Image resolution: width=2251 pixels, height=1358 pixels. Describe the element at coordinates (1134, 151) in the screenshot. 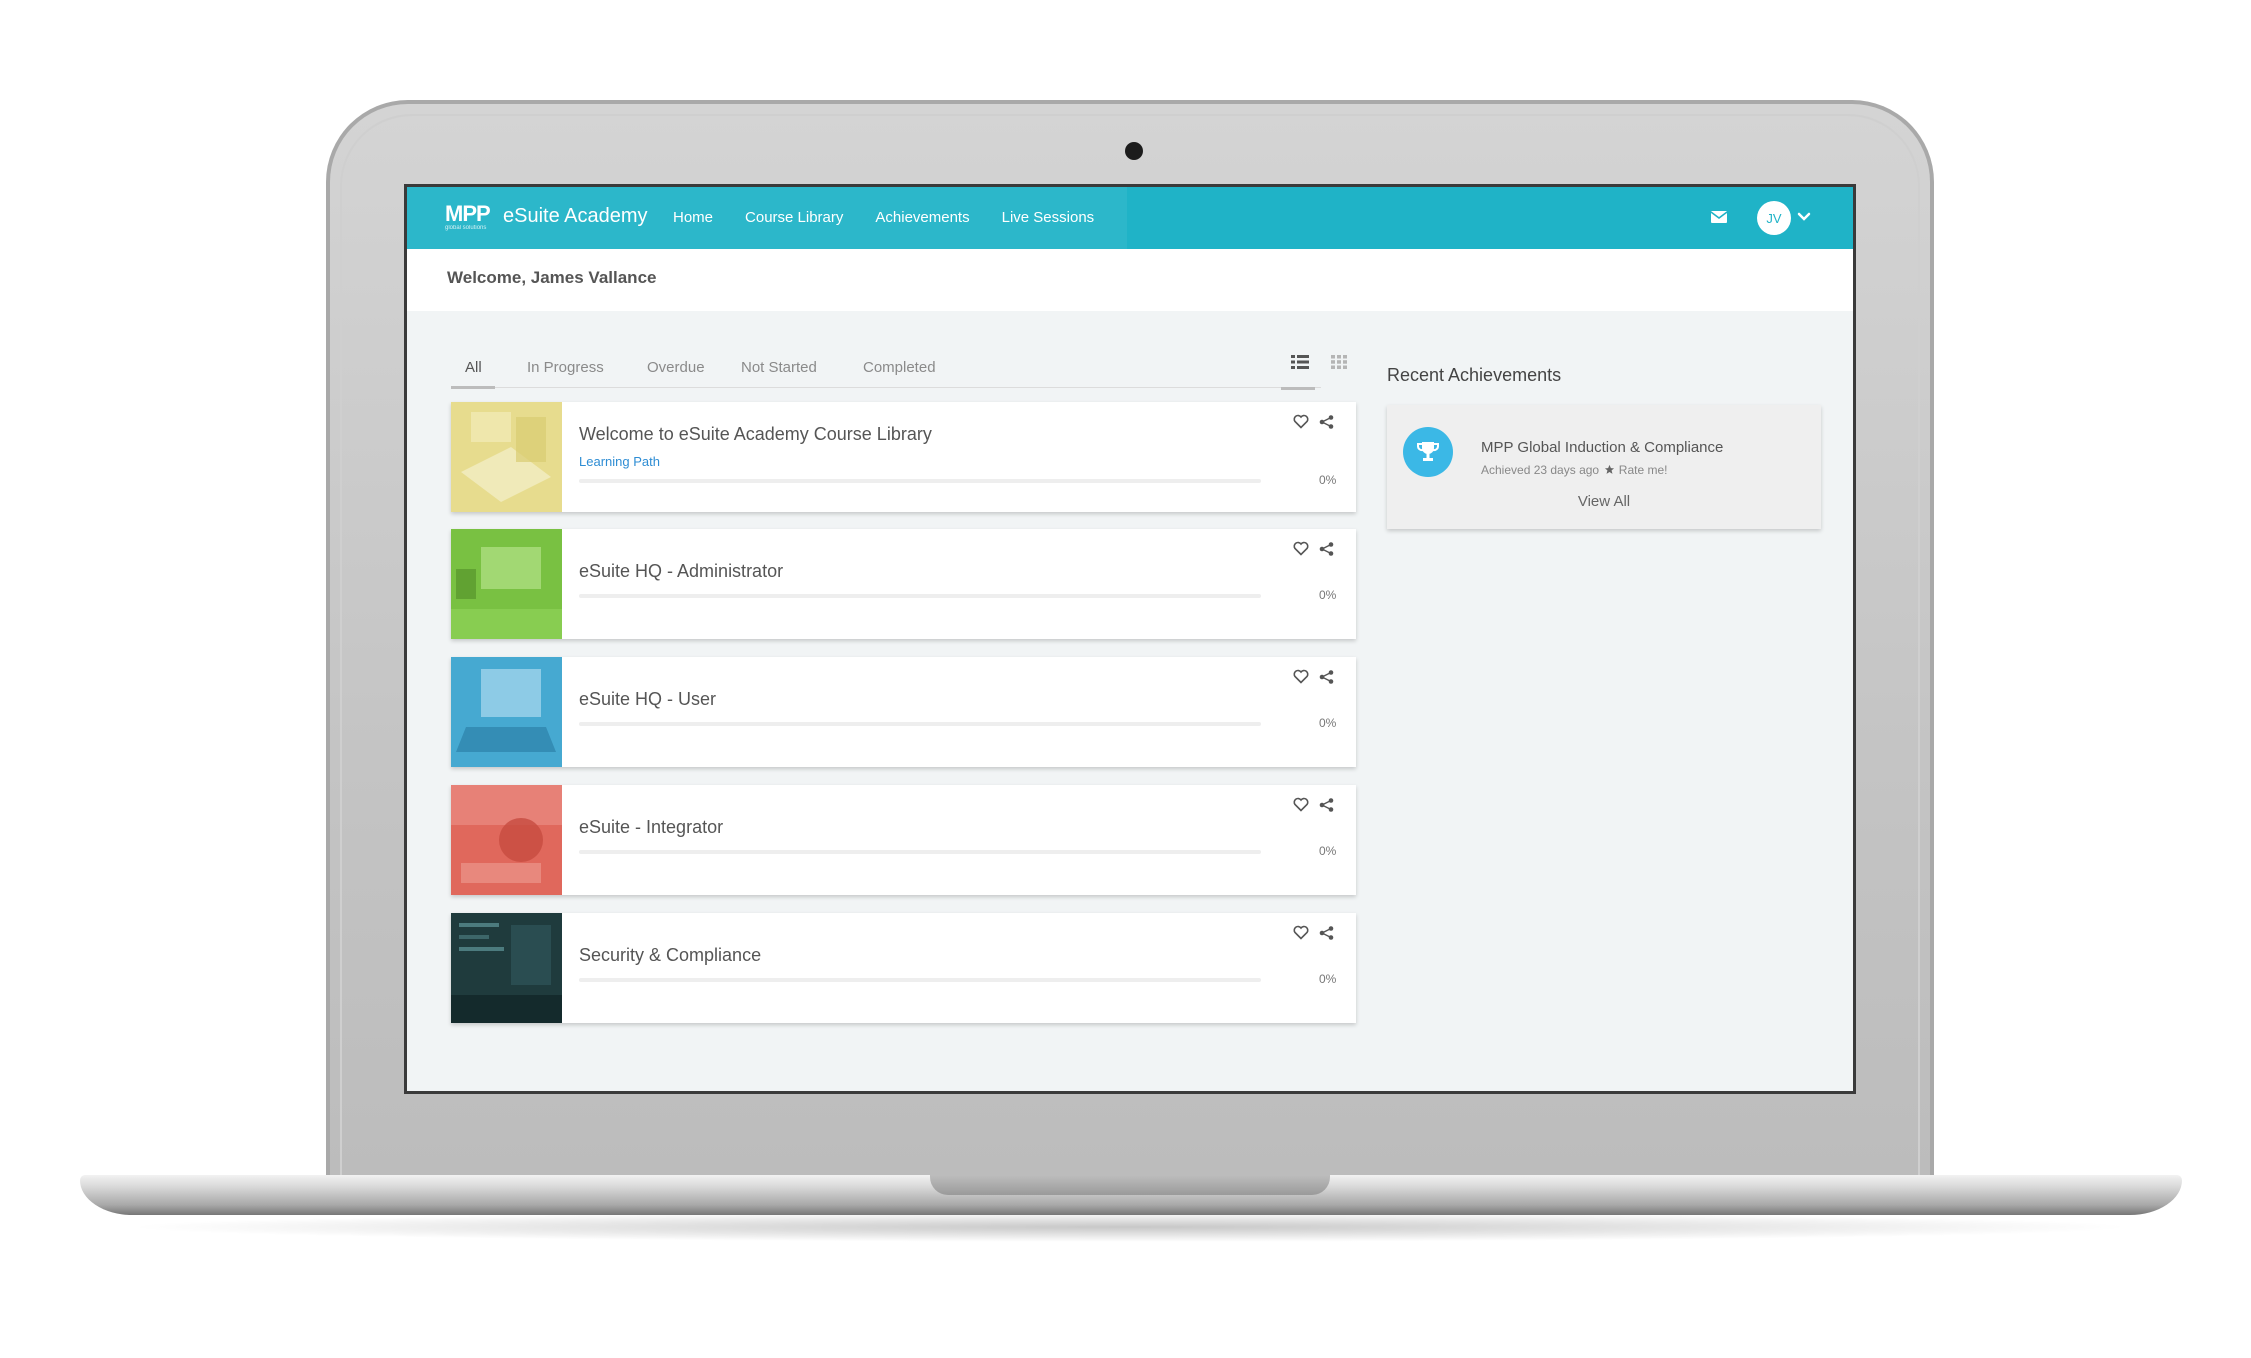

I see `webcam` at that location.